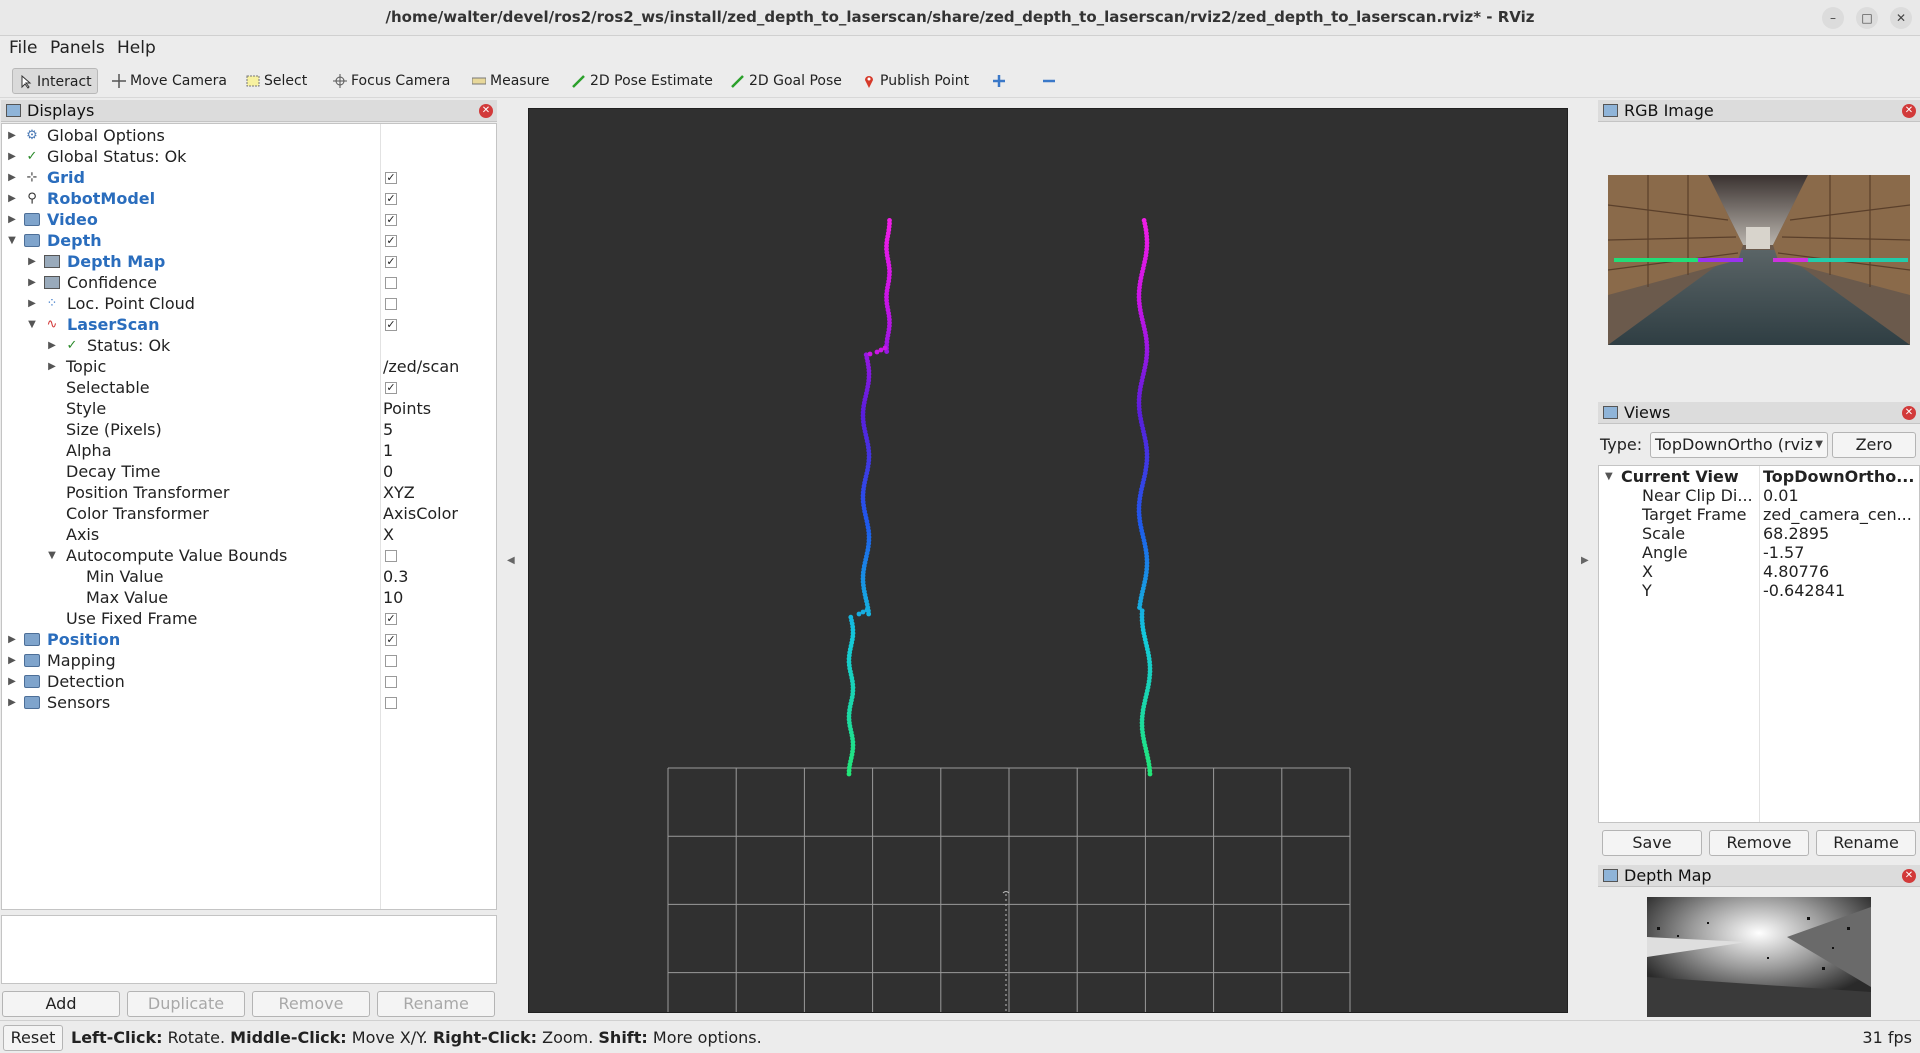 This screenshot has height=1053, width=1920. Describe the element at coordinates (23, 48) in the screenshot. I see `menu-file: File` at that location.